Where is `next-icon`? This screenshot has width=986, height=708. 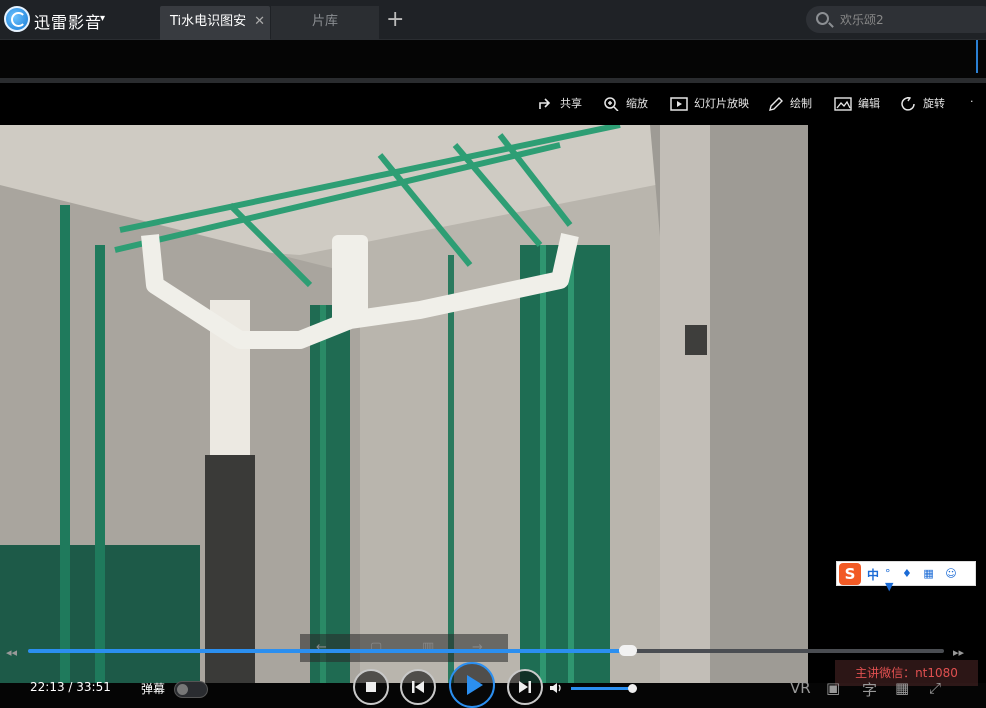 next-icon is located at coordinates (525, 687).